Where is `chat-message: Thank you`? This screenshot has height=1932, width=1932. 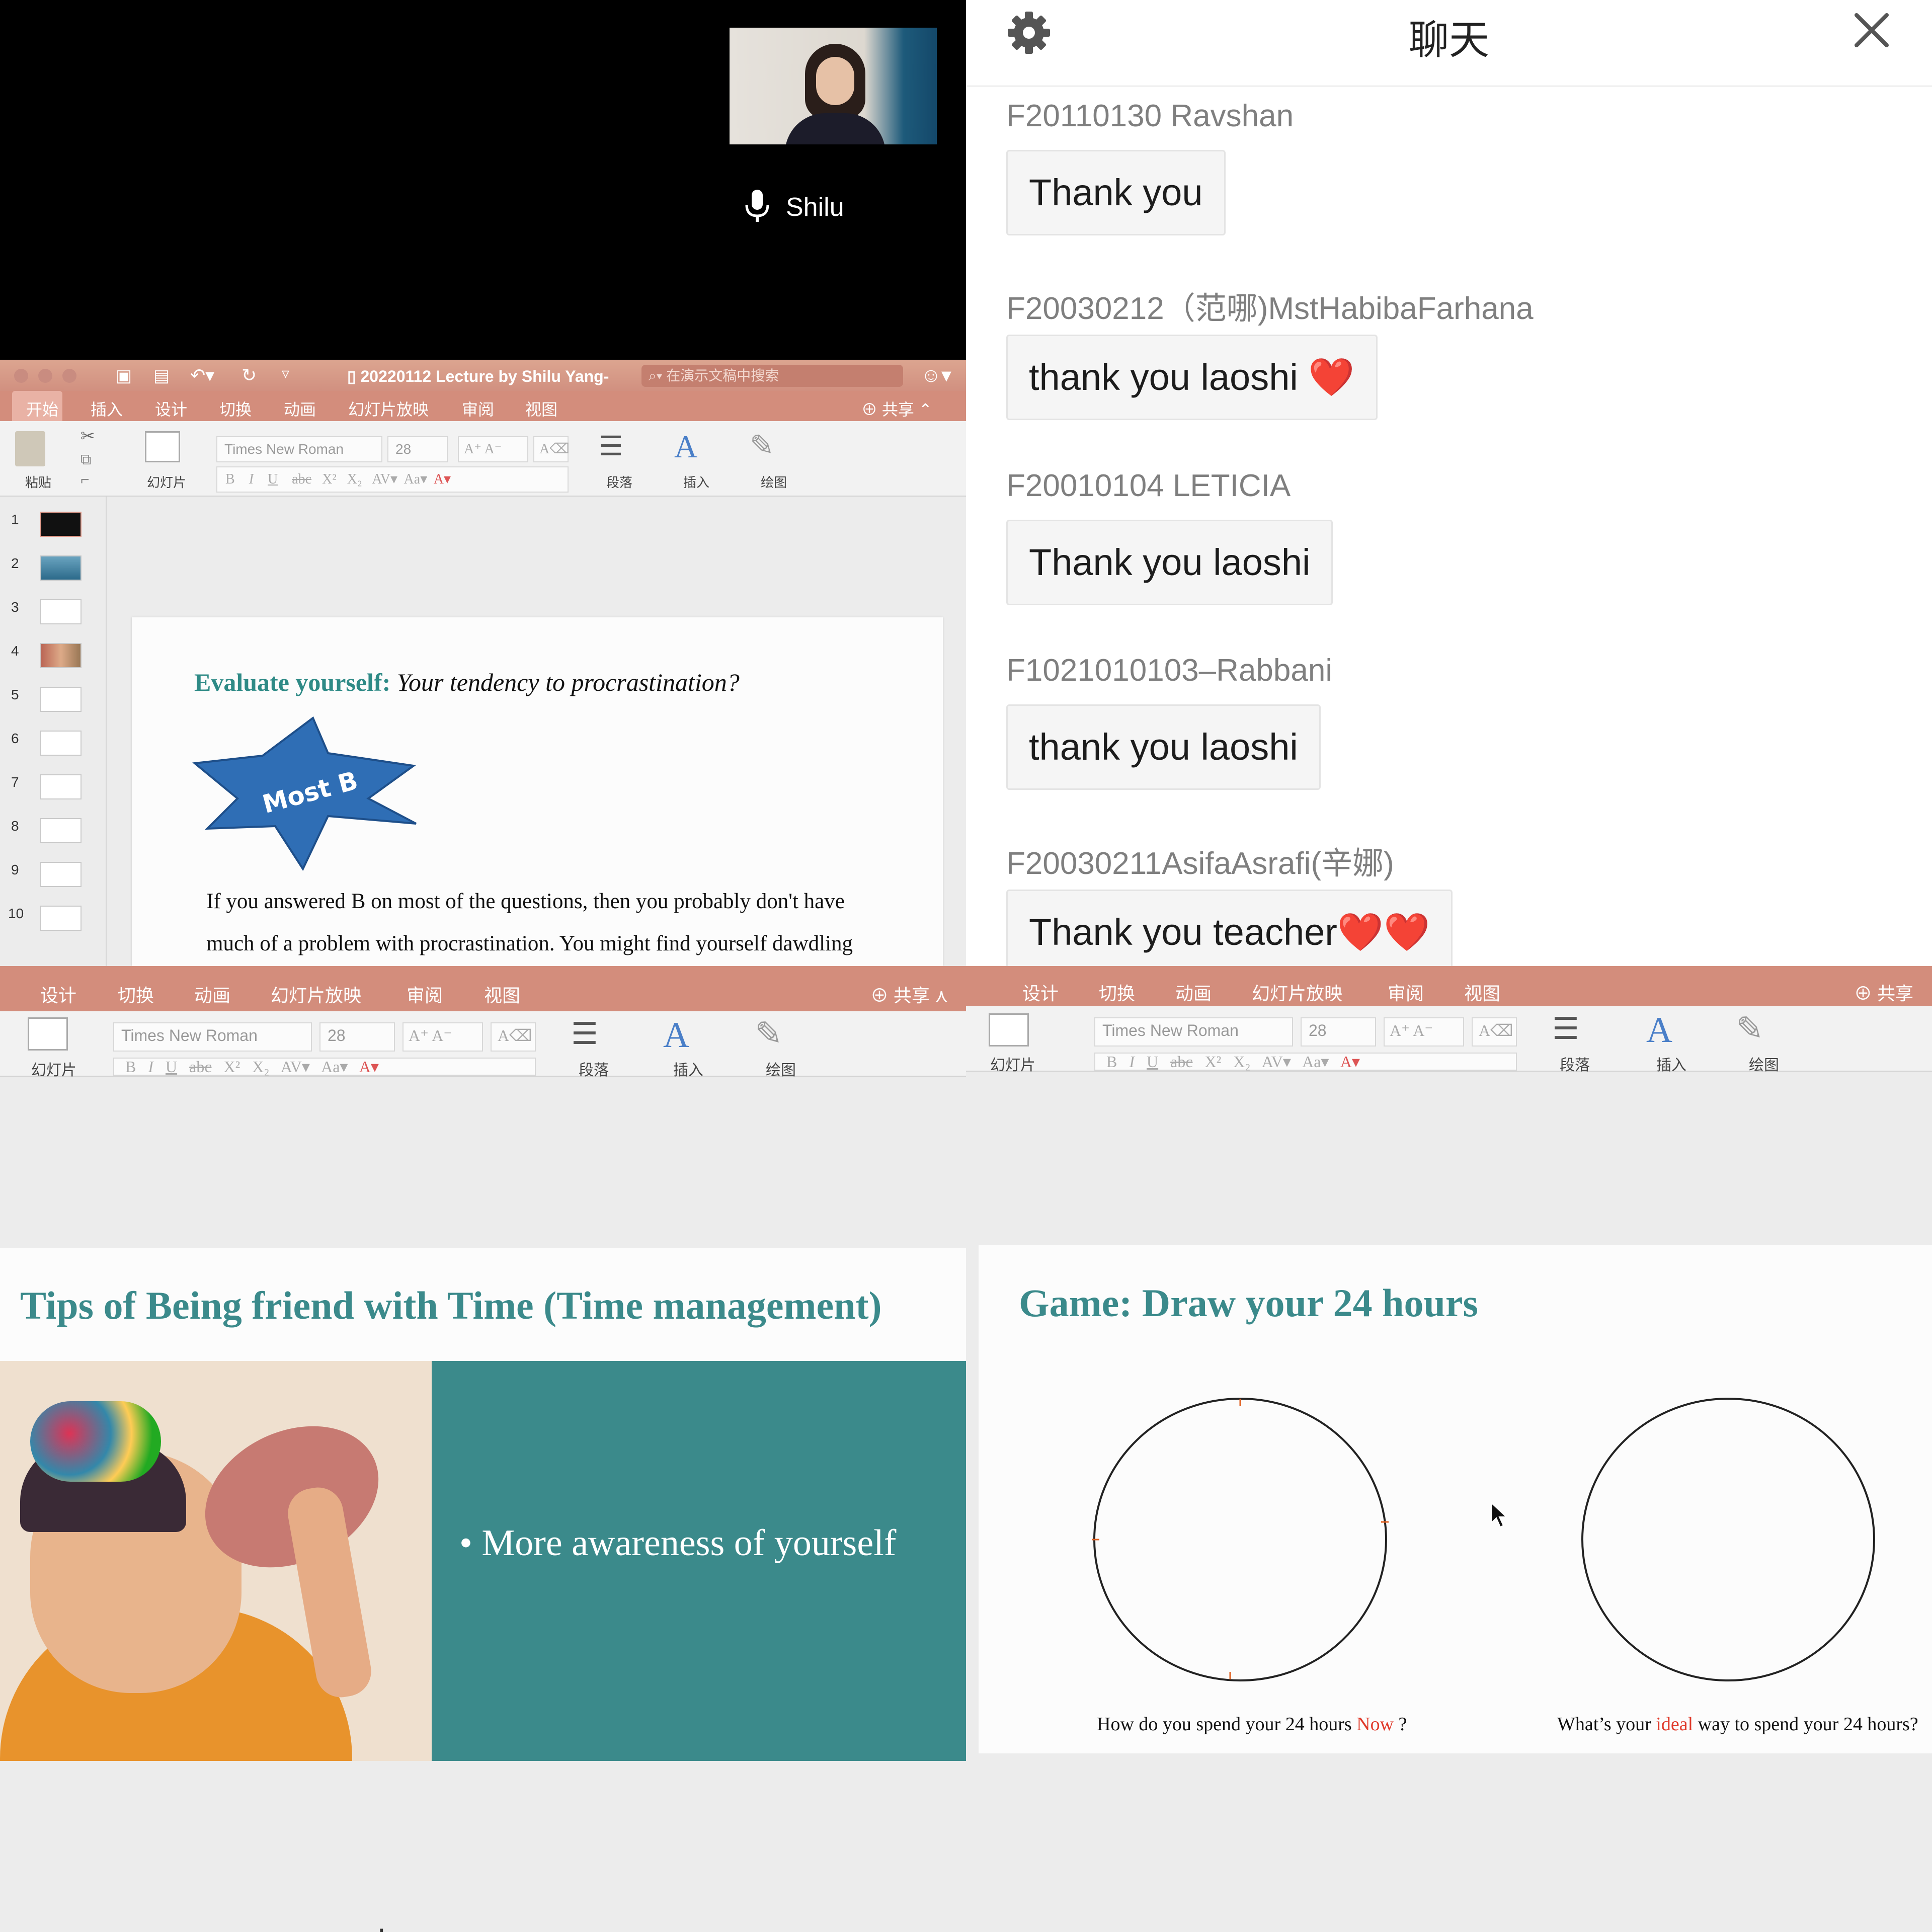
chat-message: Thank you is located at coordinates (1116, 193).